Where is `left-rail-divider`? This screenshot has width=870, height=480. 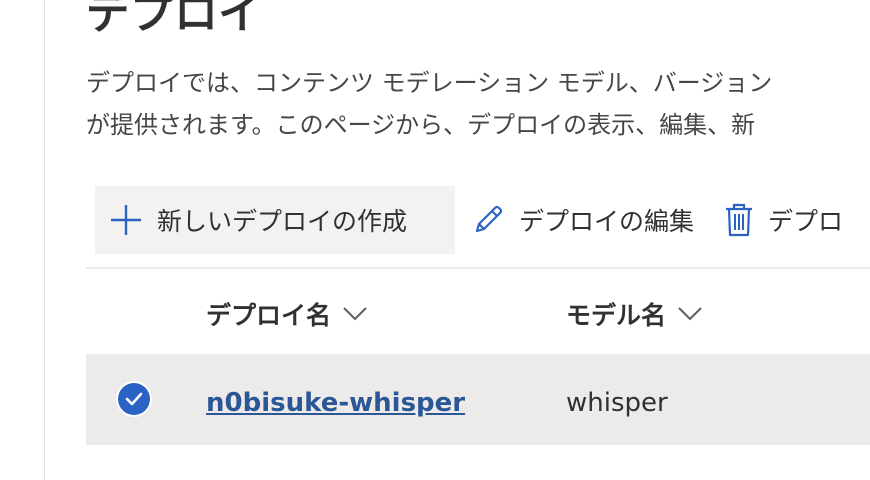
left-rail-divider is located at coordinates (44, 240).